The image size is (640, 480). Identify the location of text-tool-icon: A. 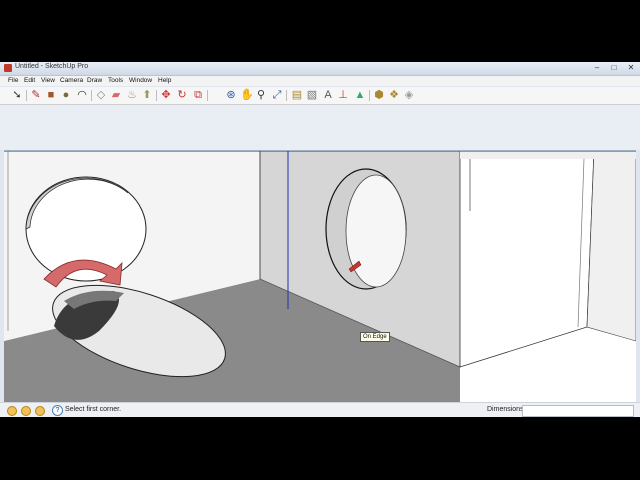
(328, 95).